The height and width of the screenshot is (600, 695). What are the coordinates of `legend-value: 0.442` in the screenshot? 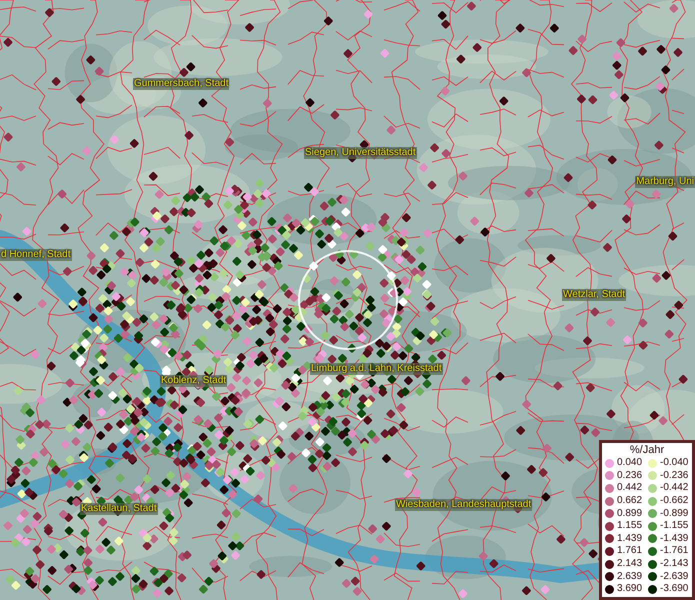 It's located at (629, 488).